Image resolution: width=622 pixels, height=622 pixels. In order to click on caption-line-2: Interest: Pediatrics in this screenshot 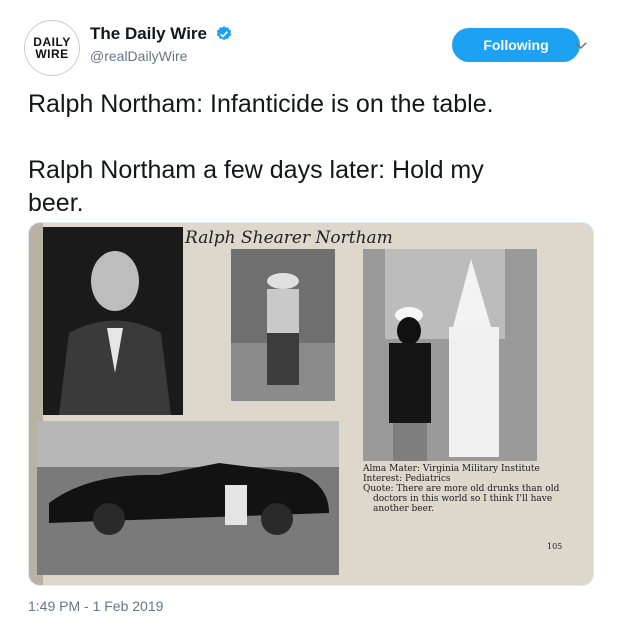, I will do `click(407, 479)`.